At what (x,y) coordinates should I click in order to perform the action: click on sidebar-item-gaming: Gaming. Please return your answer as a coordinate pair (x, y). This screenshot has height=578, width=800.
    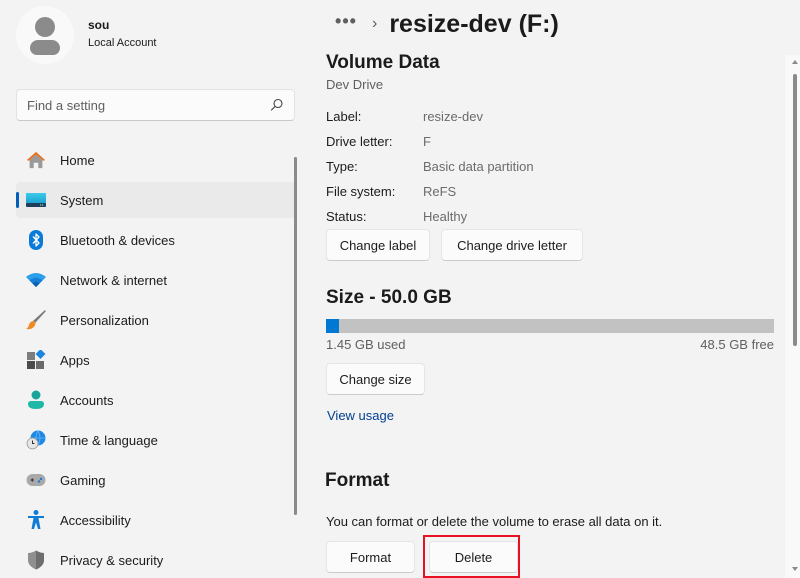
    Looking at the image, I should click on (155, 480).